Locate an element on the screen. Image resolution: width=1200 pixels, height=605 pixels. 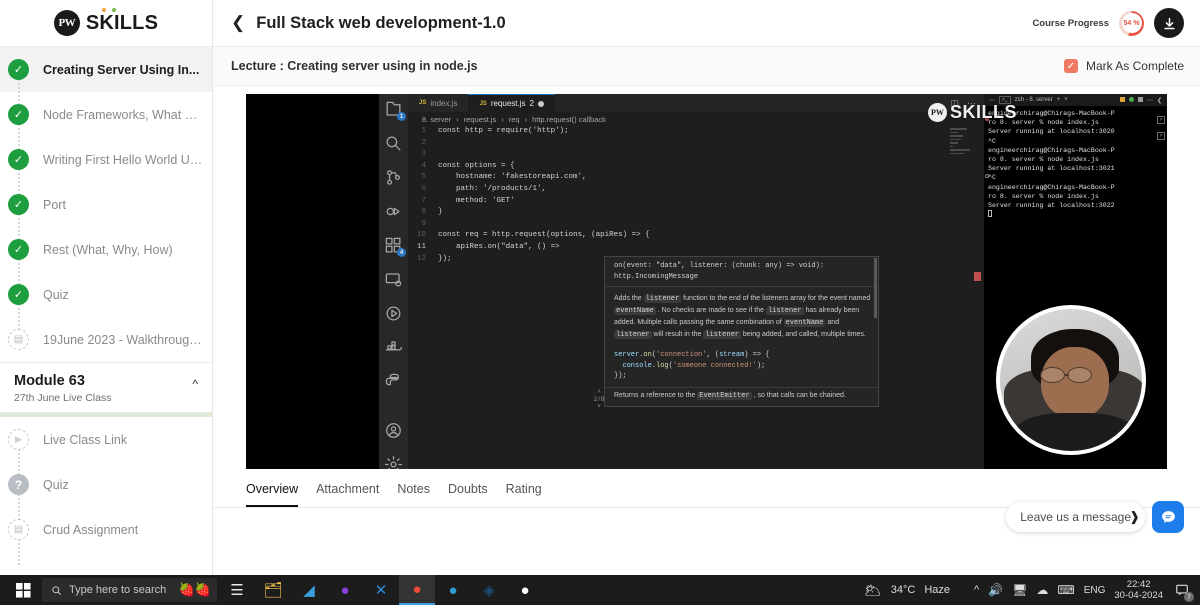
breadcrumb-item: request.js is located at coordinates (480, 119).